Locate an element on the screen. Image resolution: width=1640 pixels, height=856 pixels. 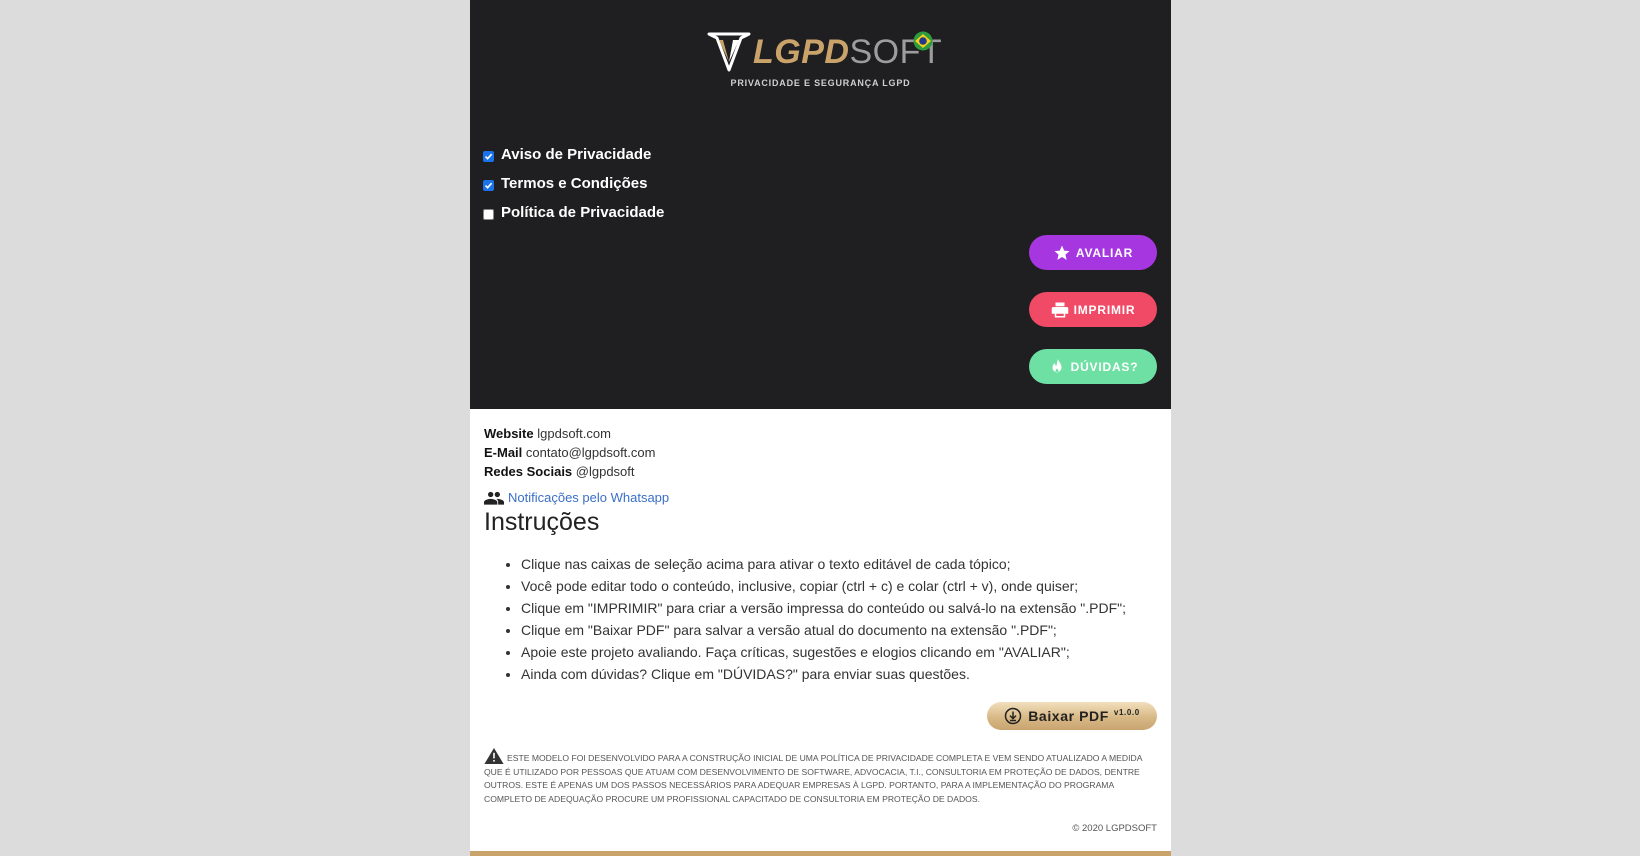
copyright-text: © 2020 LGPDSOFT is located at coordinates (1114, 828).